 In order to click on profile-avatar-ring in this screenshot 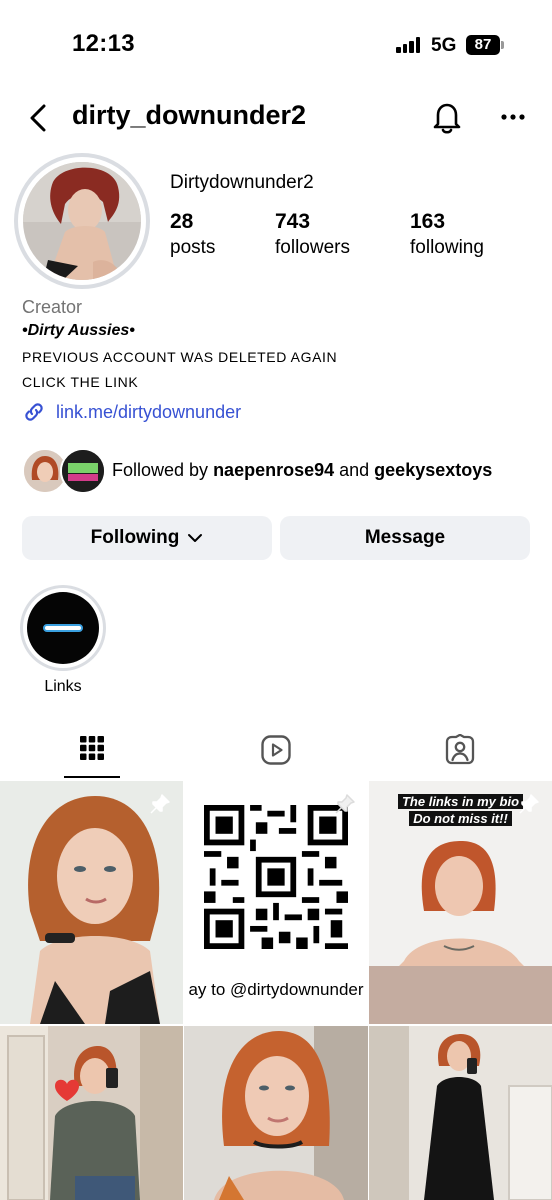, I will do `click(82, 221)`.